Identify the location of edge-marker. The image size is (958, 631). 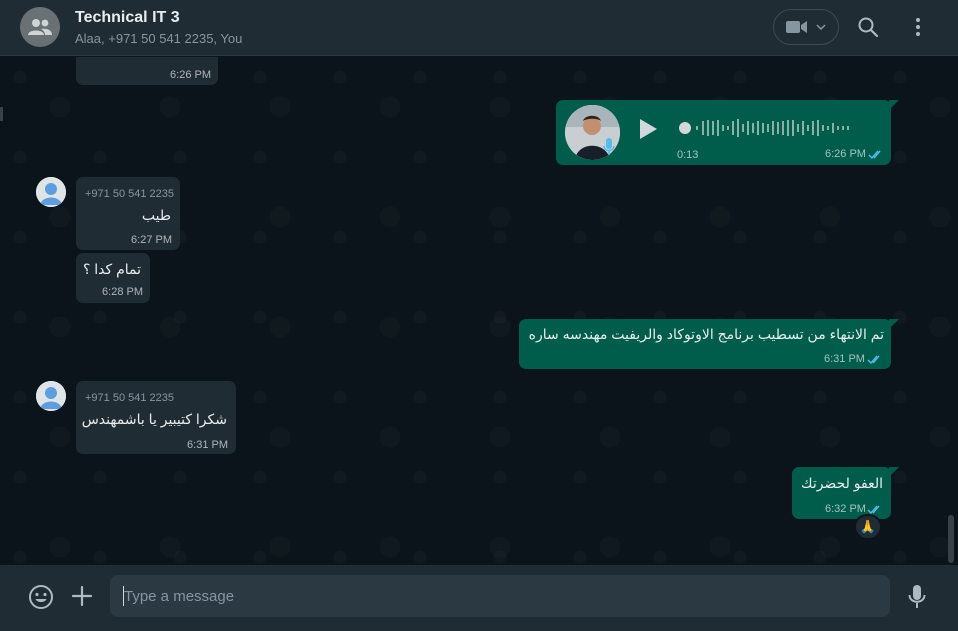
(1, 114).